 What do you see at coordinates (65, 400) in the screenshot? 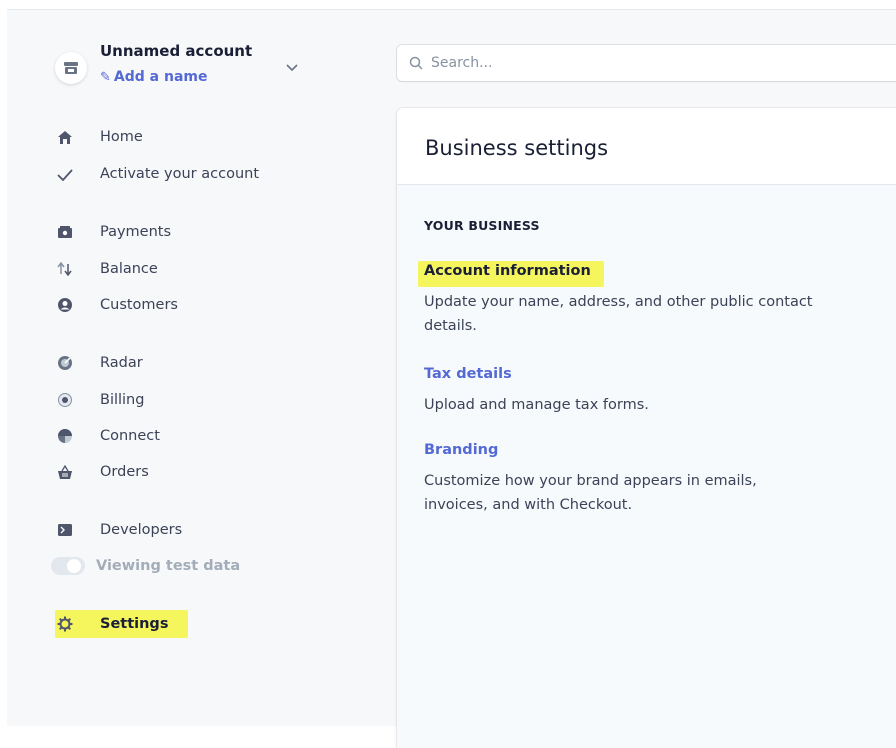
I see `billing-icon` at bounding box center [65, 400].